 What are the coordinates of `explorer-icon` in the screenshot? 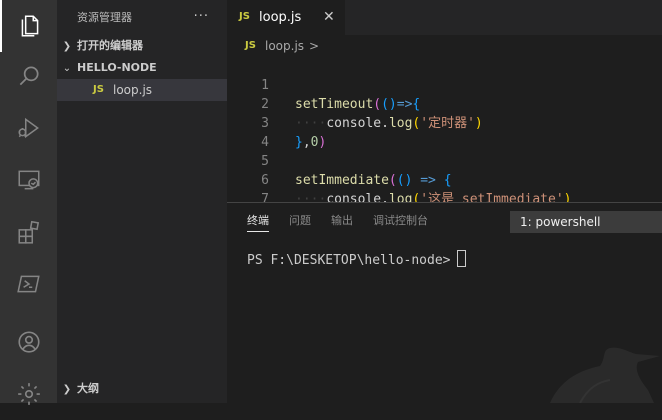 It's located at (28, 26).